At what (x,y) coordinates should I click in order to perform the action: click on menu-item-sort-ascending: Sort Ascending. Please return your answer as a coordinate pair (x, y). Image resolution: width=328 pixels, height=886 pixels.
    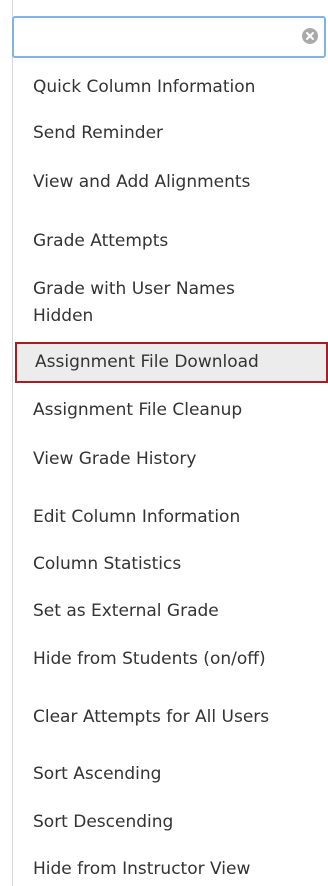
    Looking at the image, I should click on (169, 774).